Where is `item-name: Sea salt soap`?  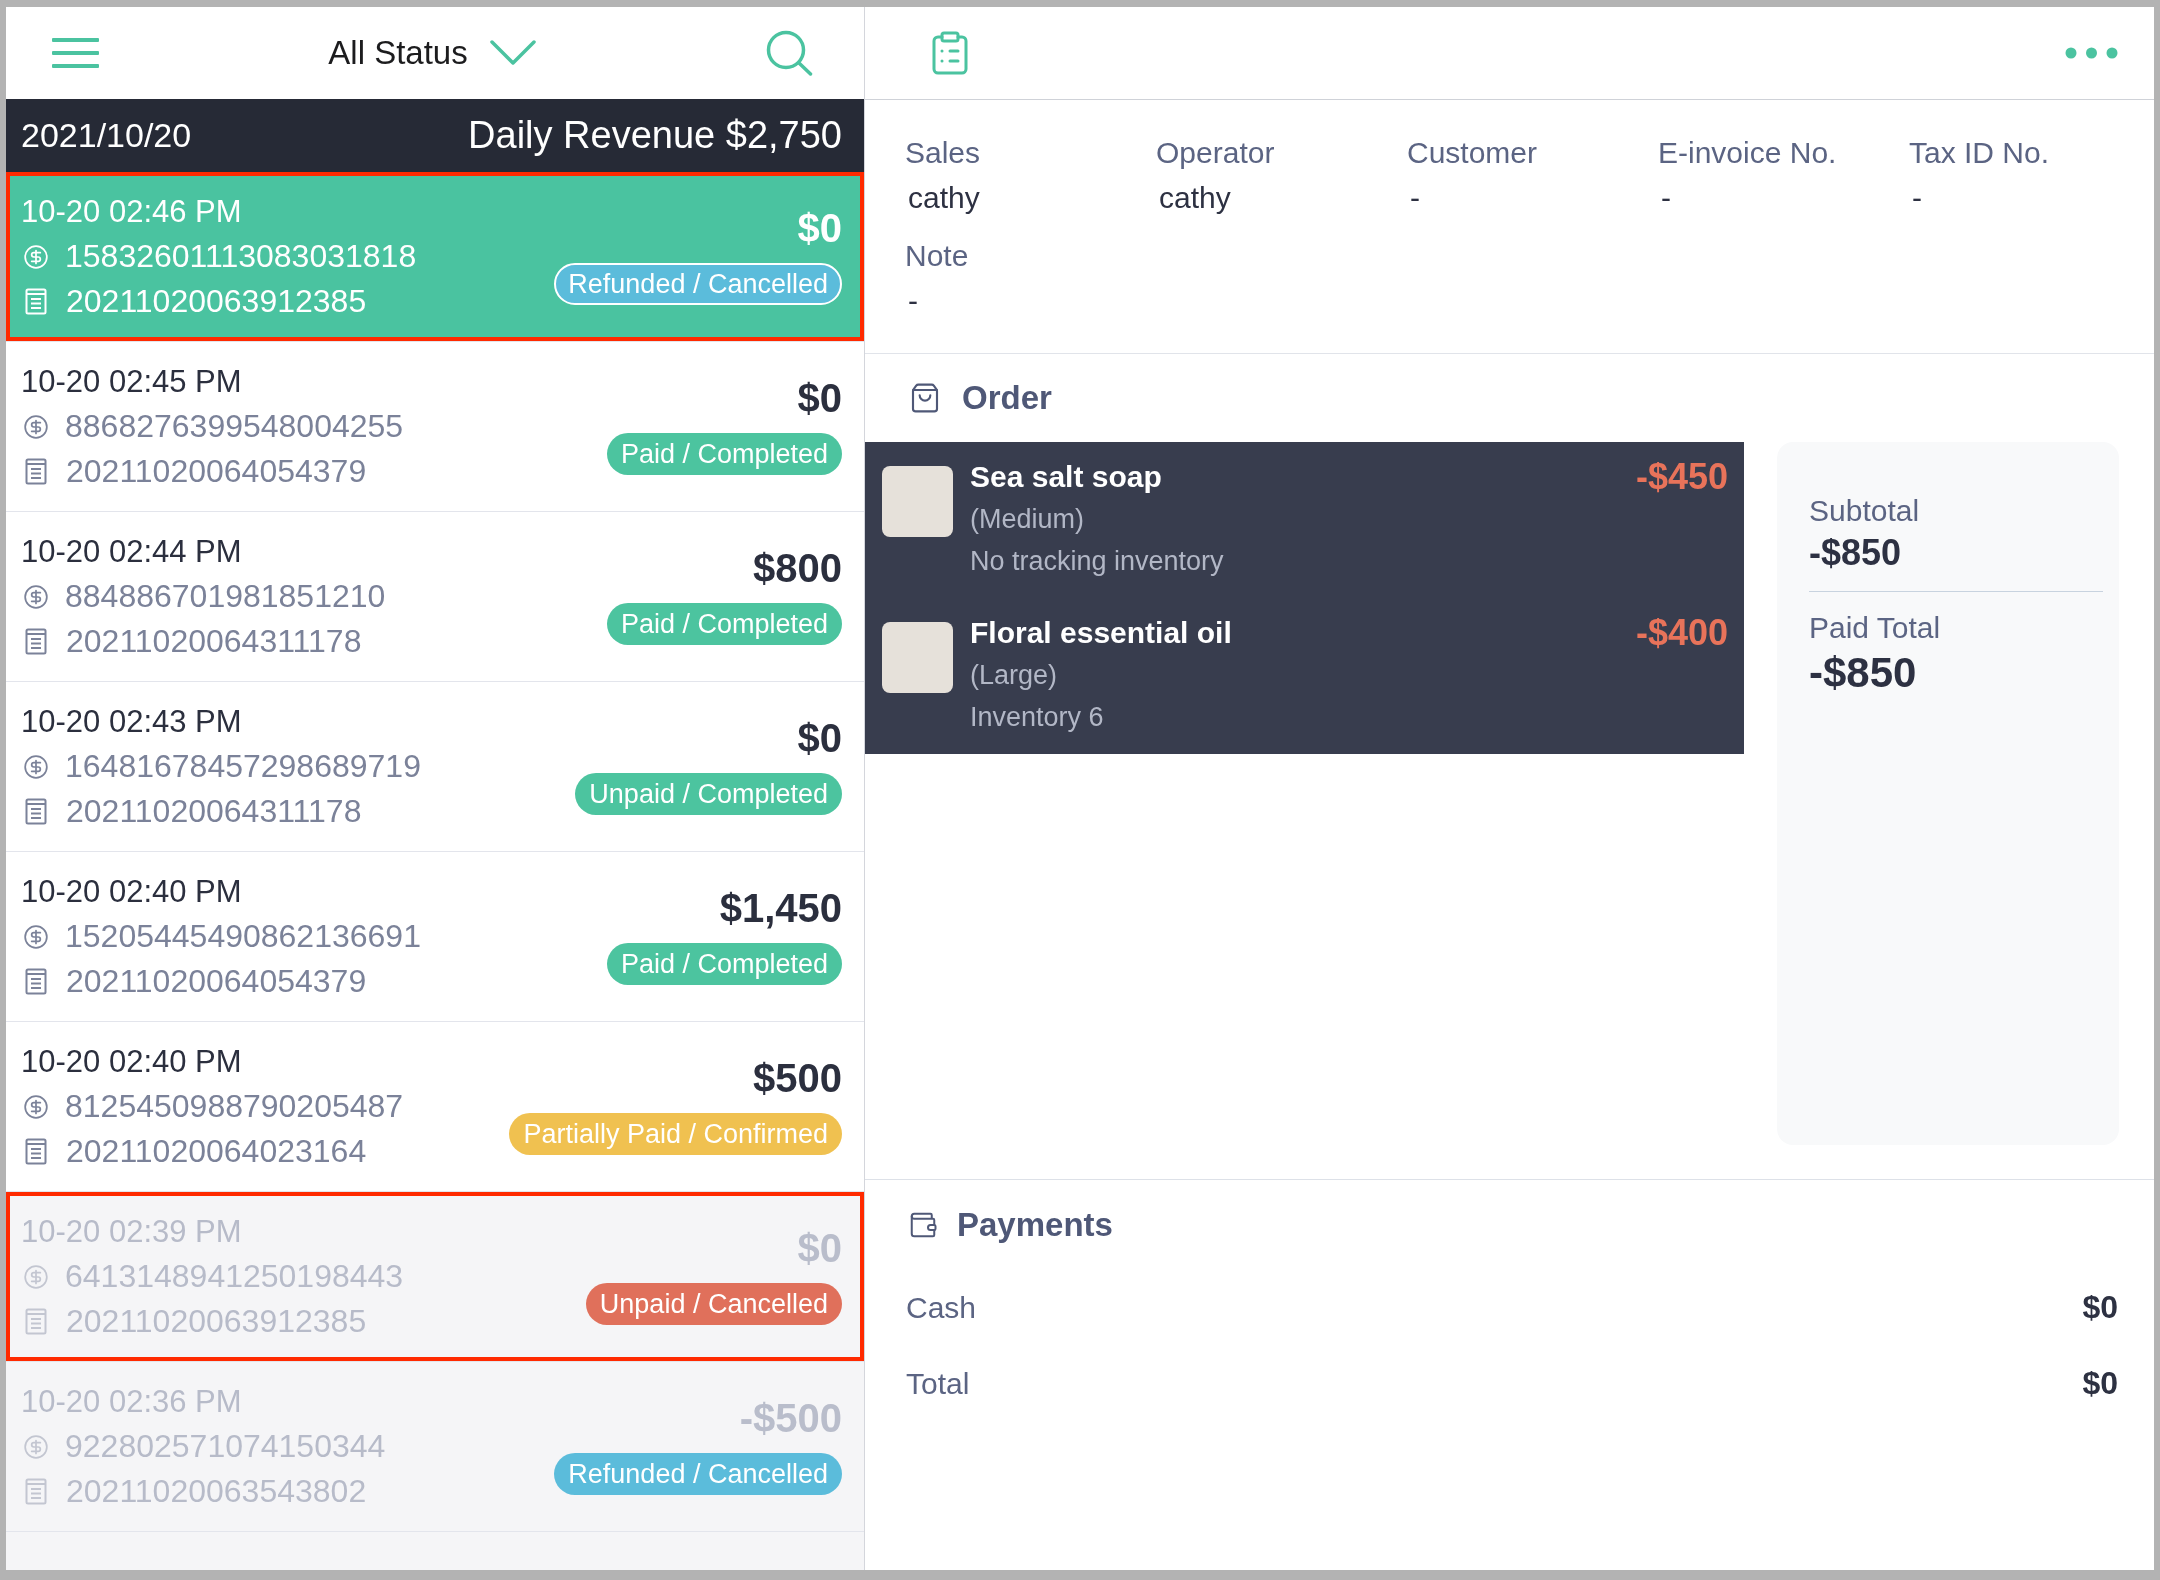 item-name: Sea salt soap is located at coordinates (1066, 477).